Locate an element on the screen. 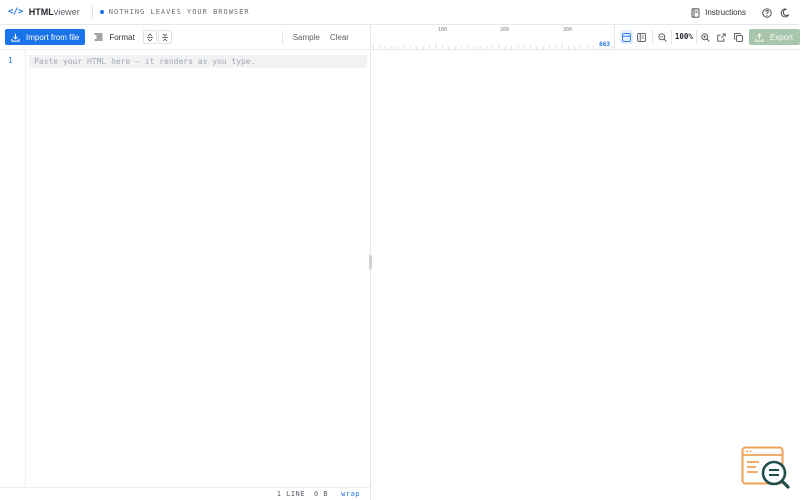  copy-button is located at coordinates (738, 37).